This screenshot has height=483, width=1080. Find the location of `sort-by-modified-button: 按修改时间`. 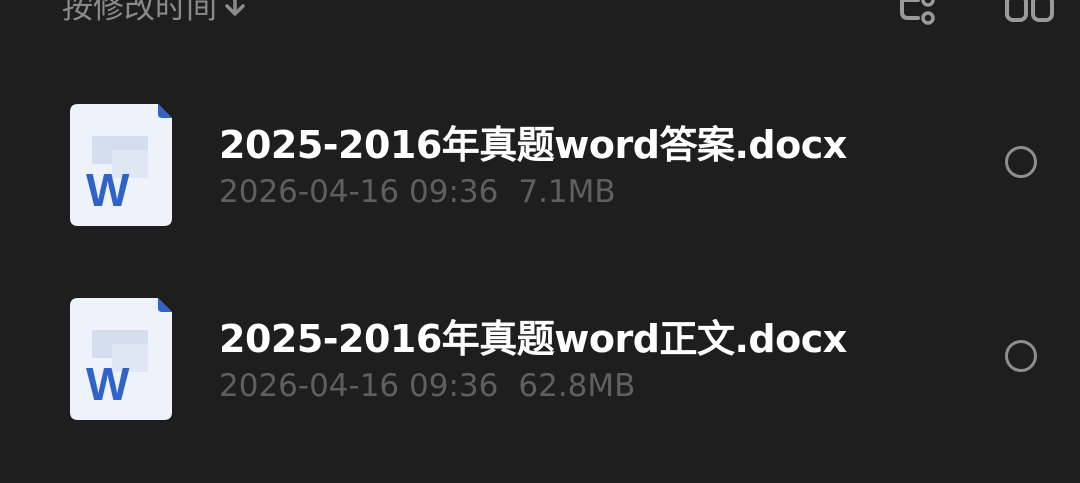

sort-by-modified-button: 按修改时间 is located at coordinates (154, 13).